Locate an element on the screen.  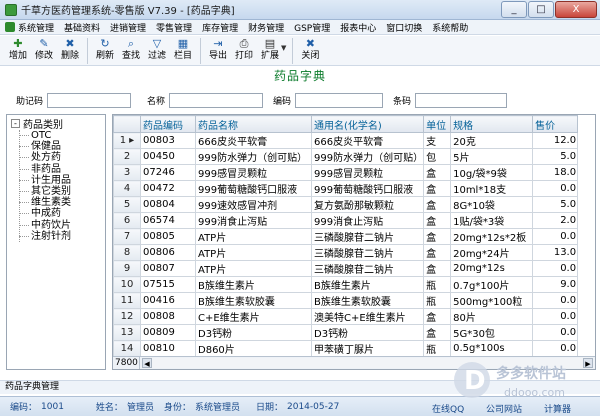
print-button: ⎙ 打印 is located at coordinates (244, 50).